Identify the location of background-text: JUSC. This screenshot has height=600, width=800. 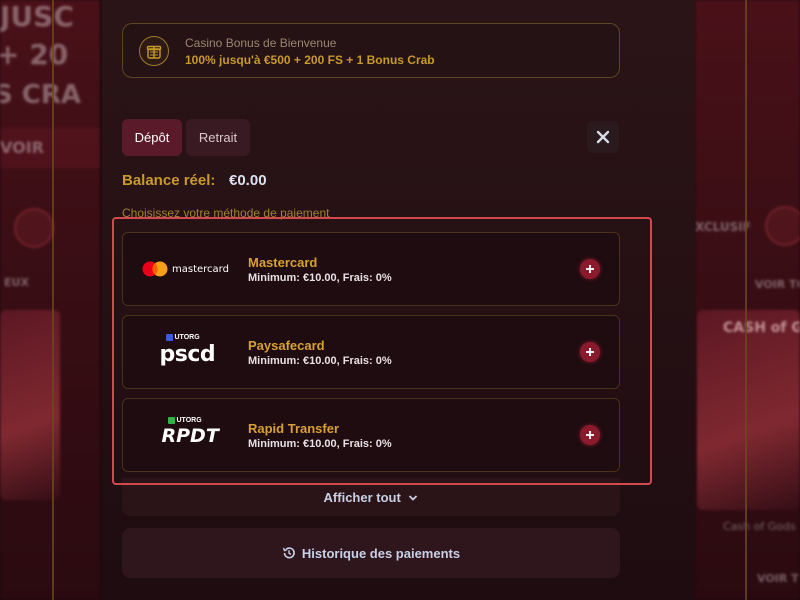
(37, 16).